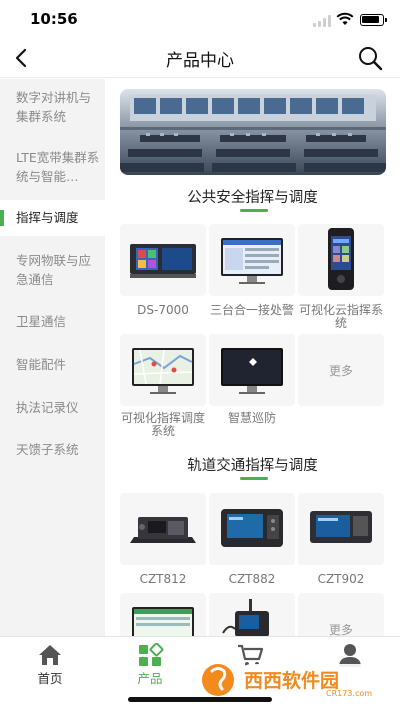 The width and height of the screenshot is (400, 710). What do you see at coordinates (47, 217) in the screenshot?
I see `sidebar-item-label: 指挥与调度` at bounding box center [47, 217].